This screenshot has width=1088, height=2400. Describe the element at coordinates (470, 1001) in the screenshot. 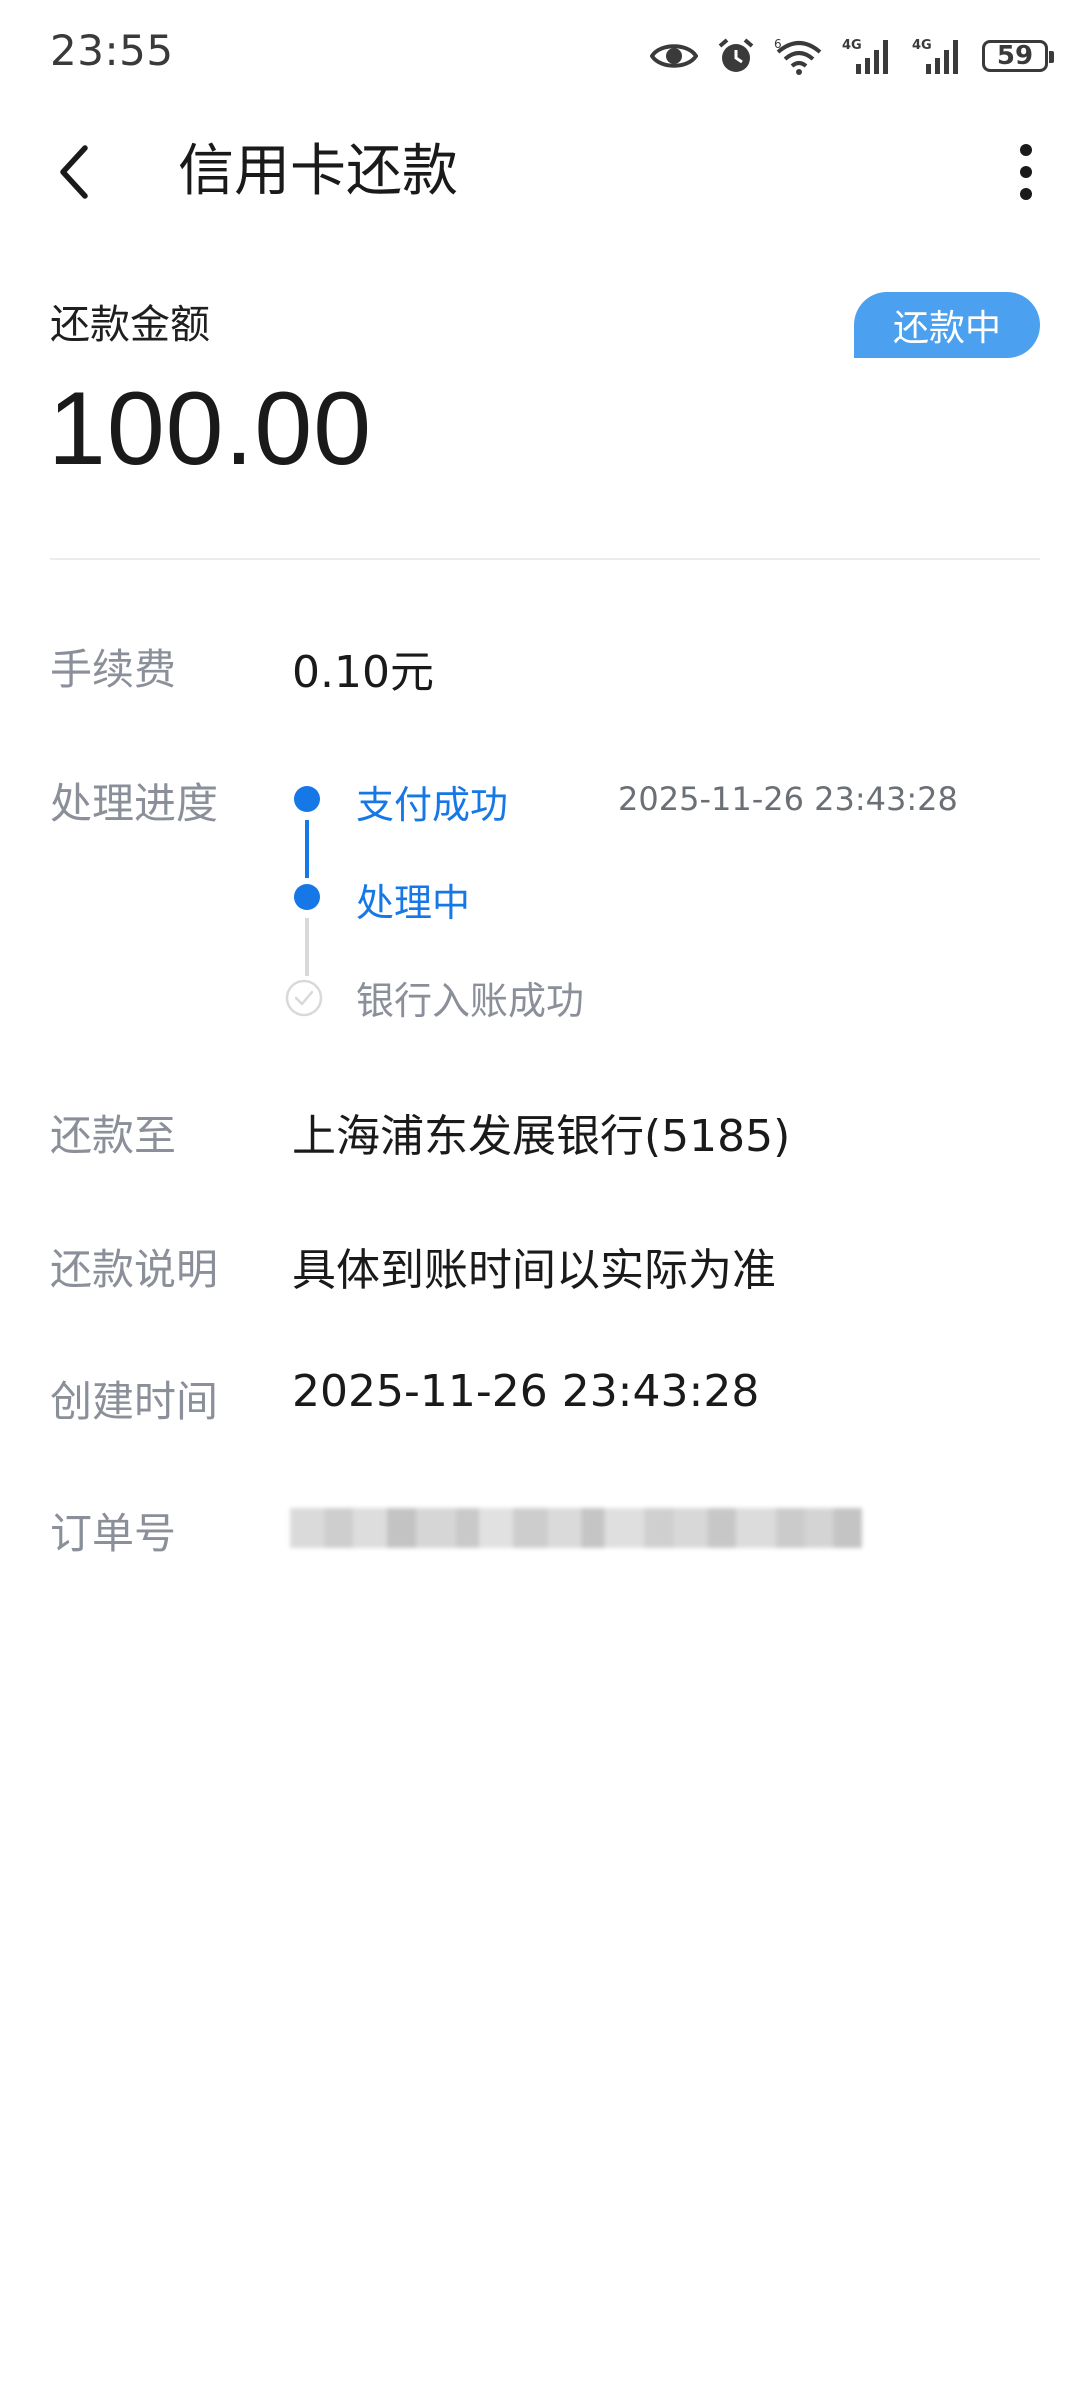

I see `timeline-step-label: 银行入账成功` at that location.